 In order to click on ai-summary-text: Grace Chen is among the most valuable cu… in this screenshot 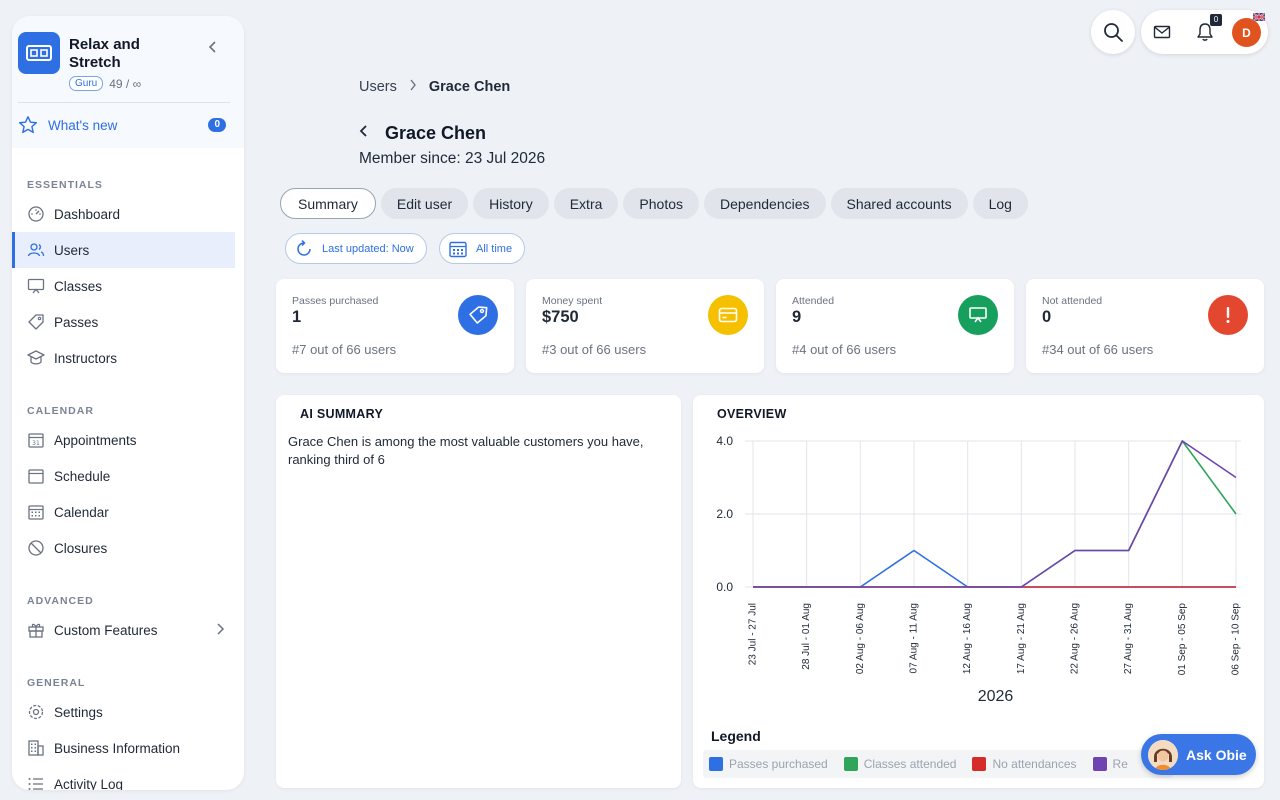, I will do `click(466, 450)`.